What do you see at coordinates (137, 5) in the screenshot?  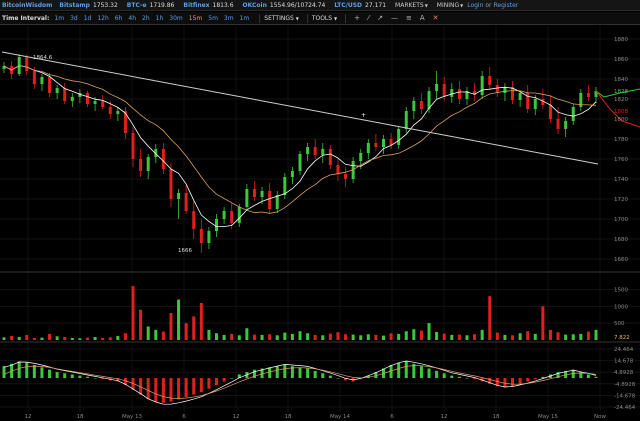 I see `ticker-exchange-btce: BTC-e` at bounding box center [137, 5].